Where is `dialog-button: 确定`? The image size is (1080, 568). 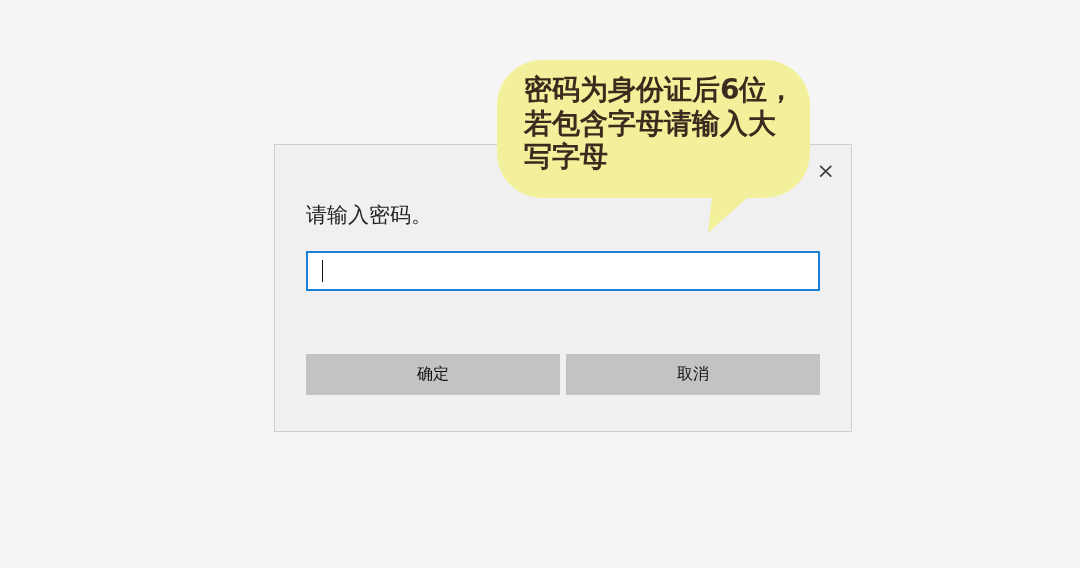 dialog-button: 确定 is located at coordinates (433, 374).